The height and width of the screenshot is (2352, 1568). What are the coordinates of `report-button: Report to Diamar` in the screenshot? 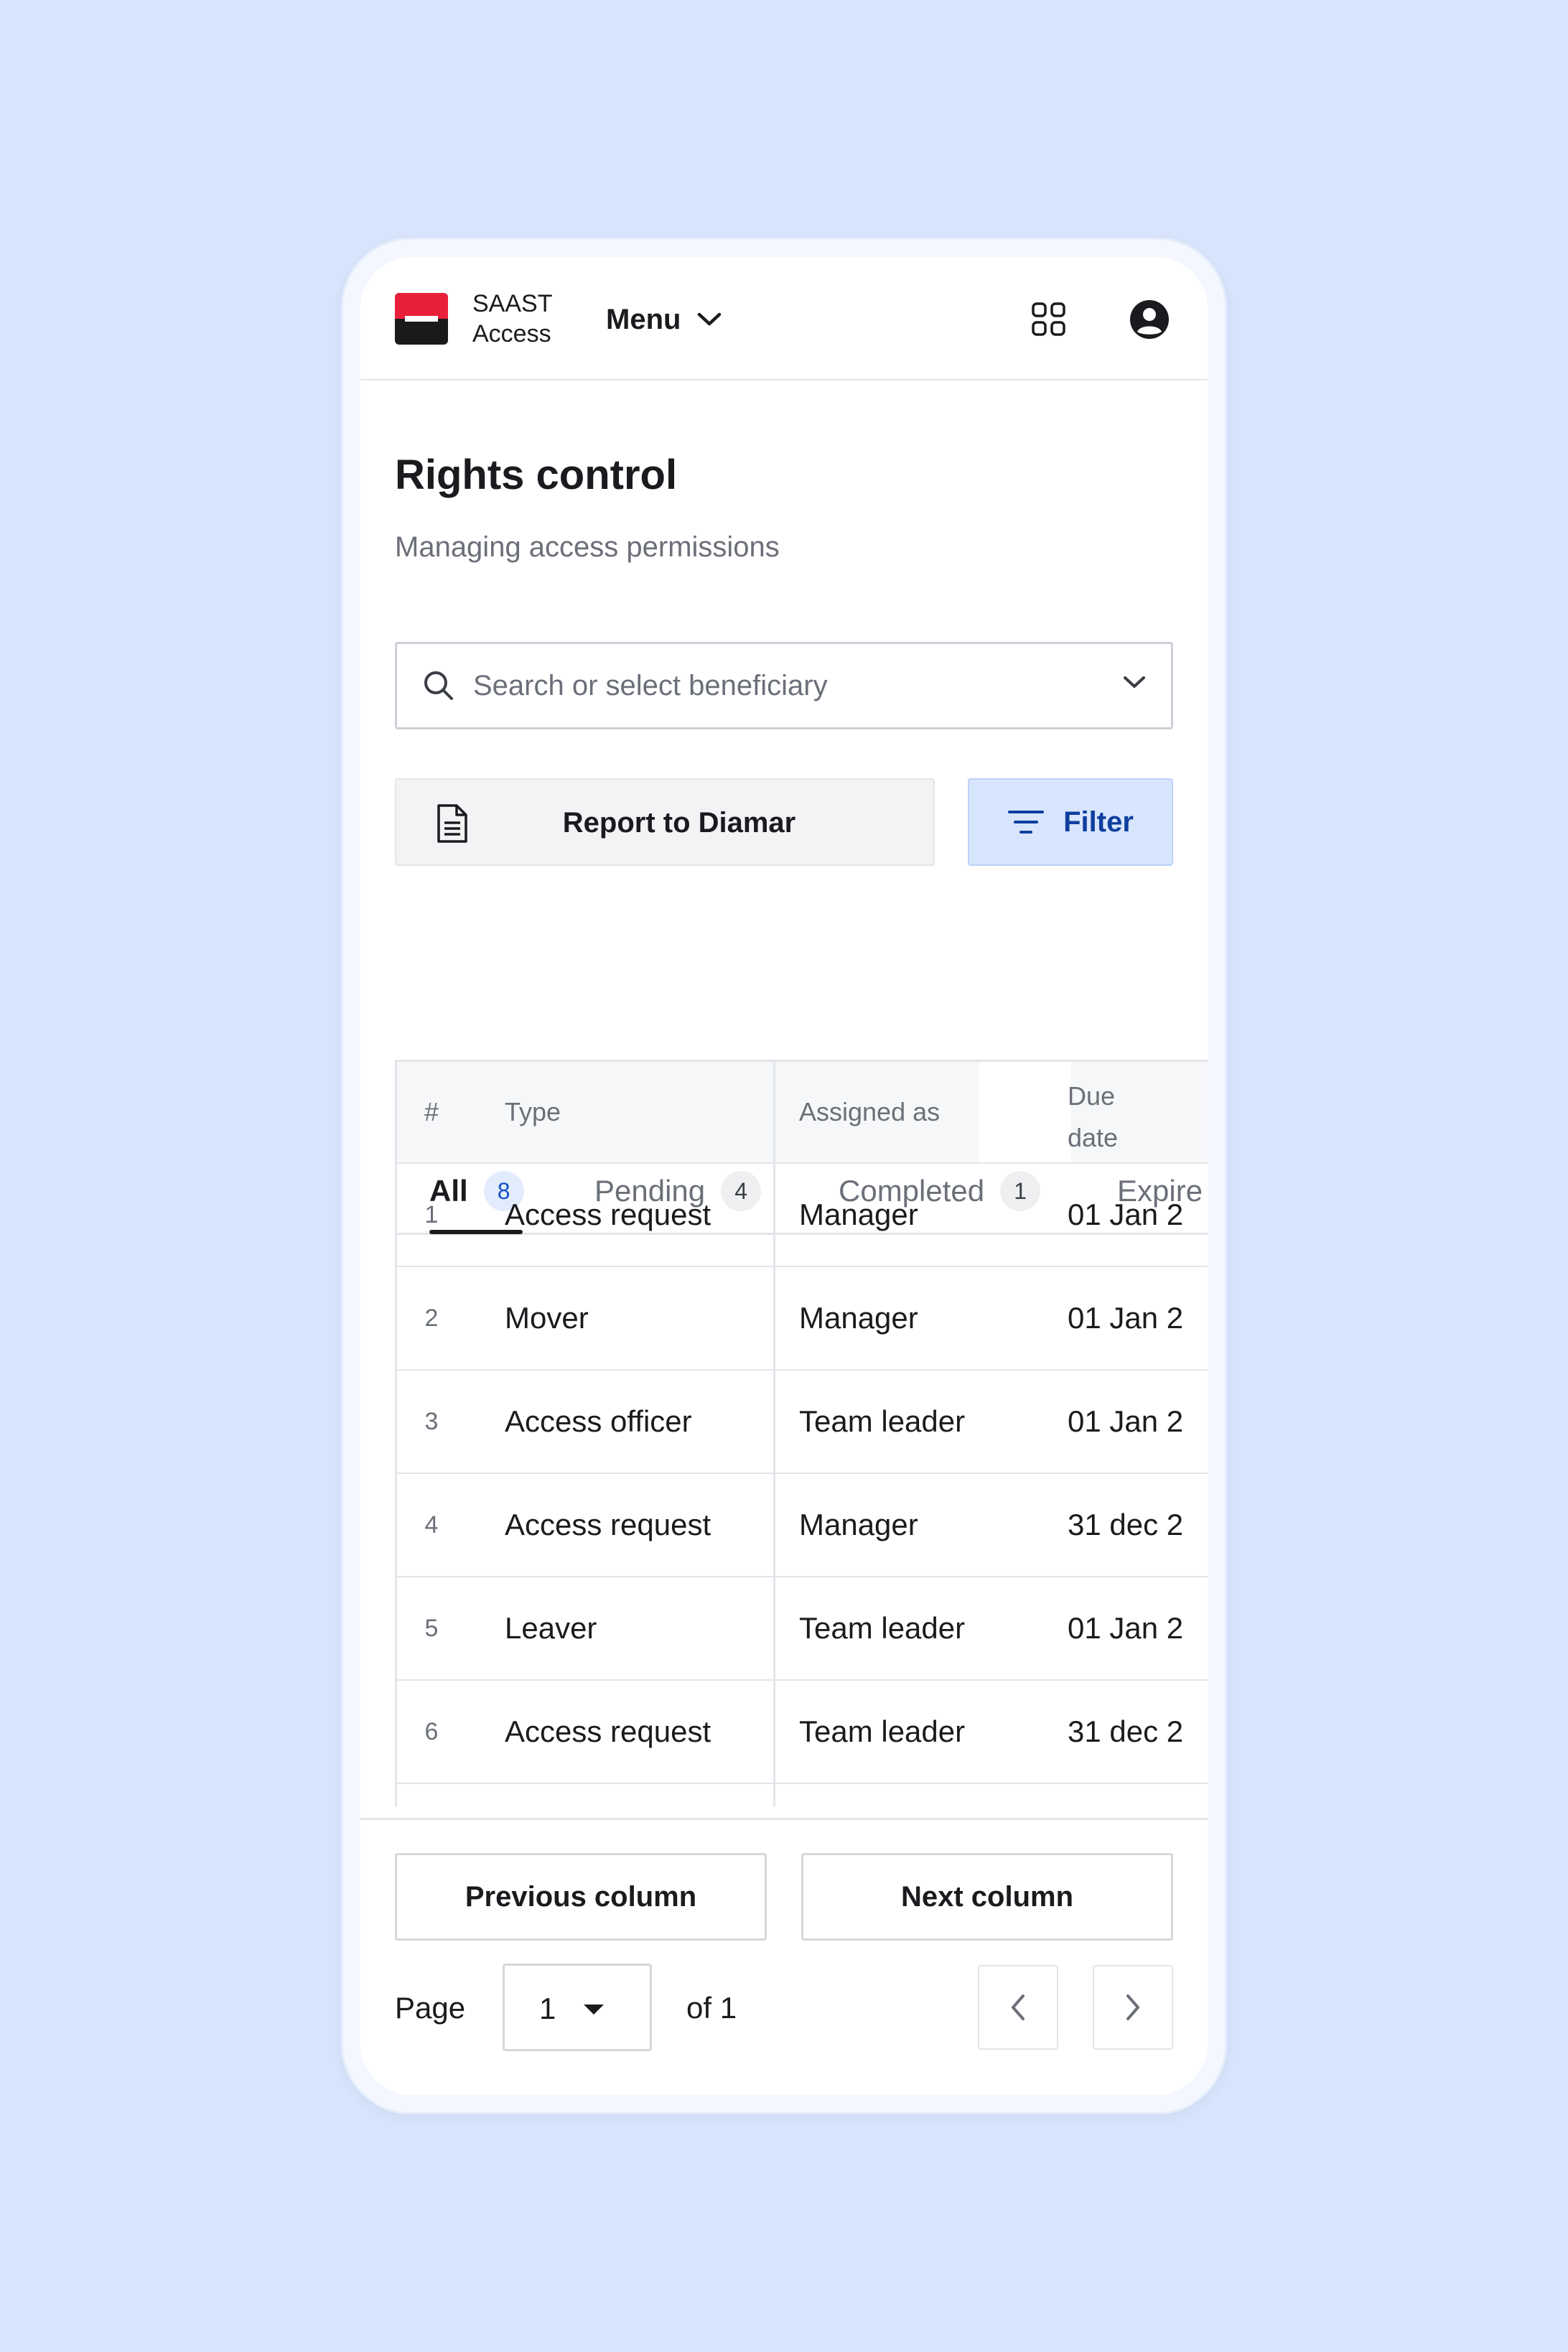 It's located at (665, 822).